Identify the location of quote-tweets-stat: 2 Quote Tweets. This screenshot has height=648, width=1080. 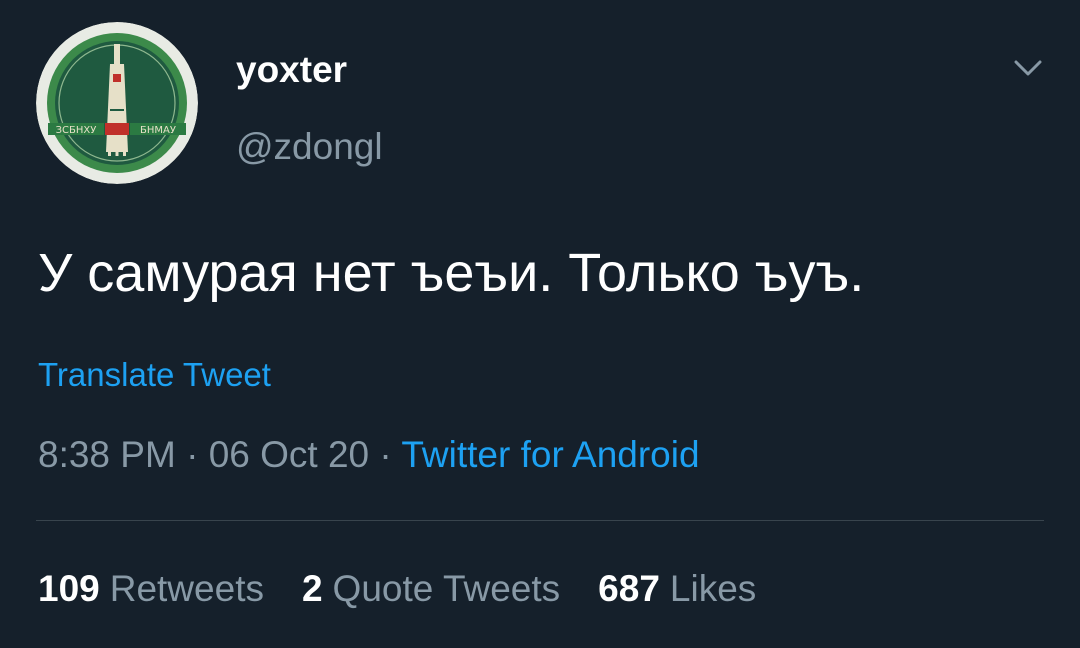
(431, 589).